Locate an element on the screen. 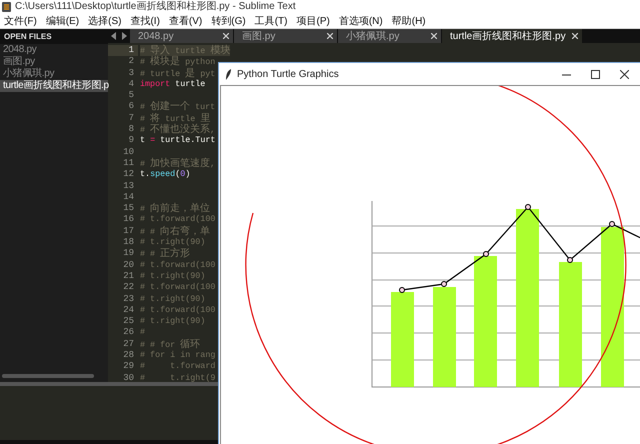 This screenshot has height=444, width=640. feather-icon is located at coordinates (228, 74).